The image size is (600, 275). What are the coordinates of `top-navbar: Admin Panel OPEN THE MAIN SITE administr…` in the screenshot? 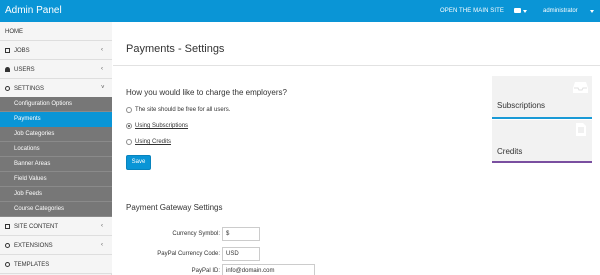 It's located at (300, 11).